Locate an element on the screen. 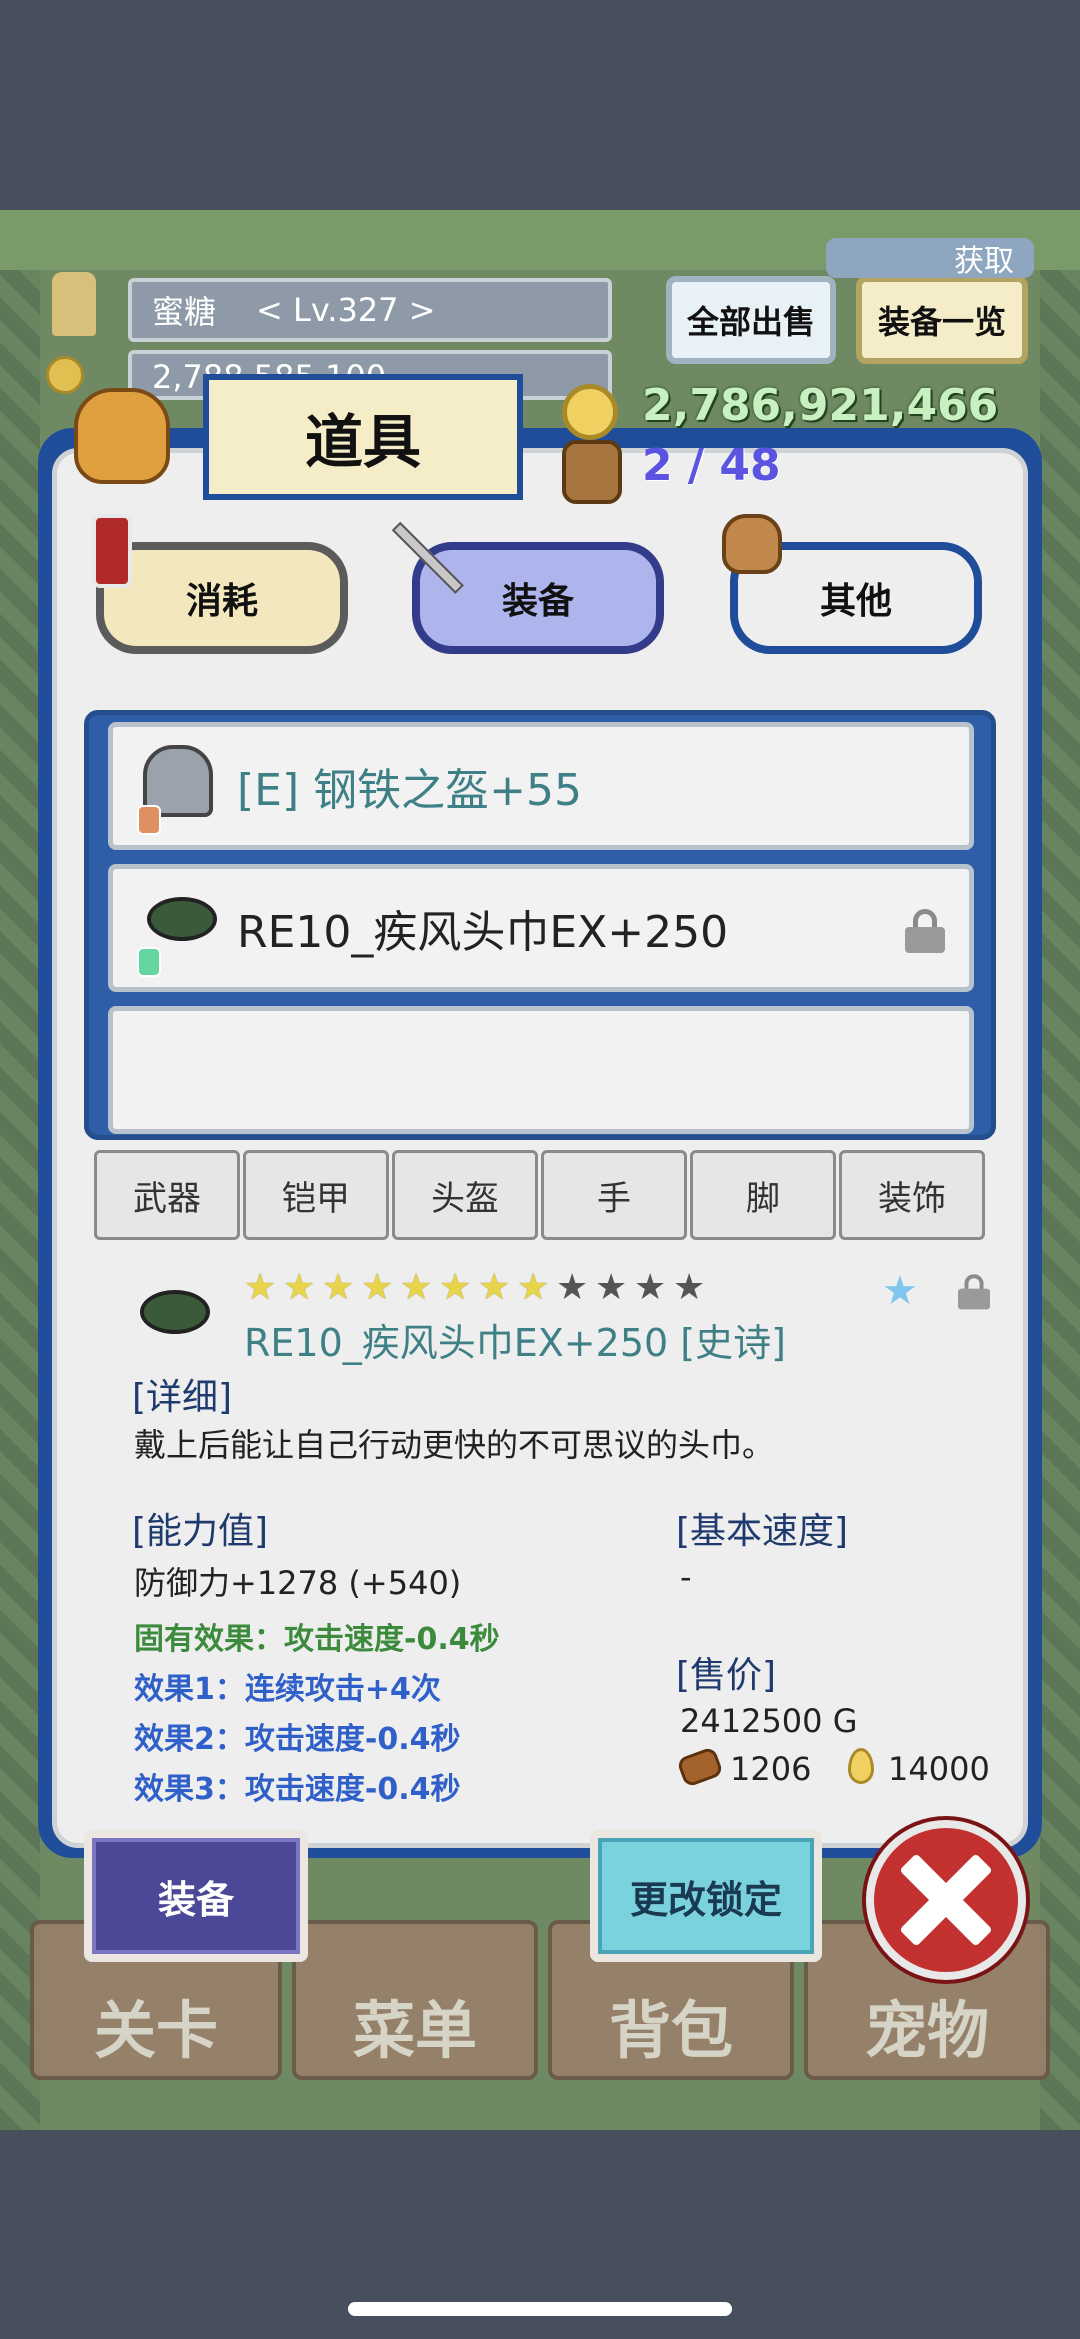 This screenshot has width=1080, height=2339. sell-all-button: 全部出售 is located at coordinates (751, 320).